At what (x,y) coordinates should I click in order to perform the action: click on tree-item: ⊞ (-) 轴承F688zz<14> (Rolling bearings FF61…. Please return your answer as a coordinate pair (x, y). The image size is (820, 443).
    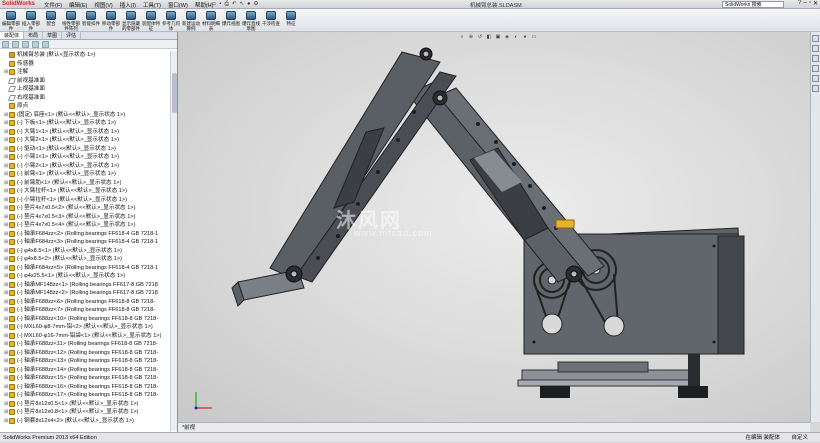
    Looking at the image, I should click on (85, 370).